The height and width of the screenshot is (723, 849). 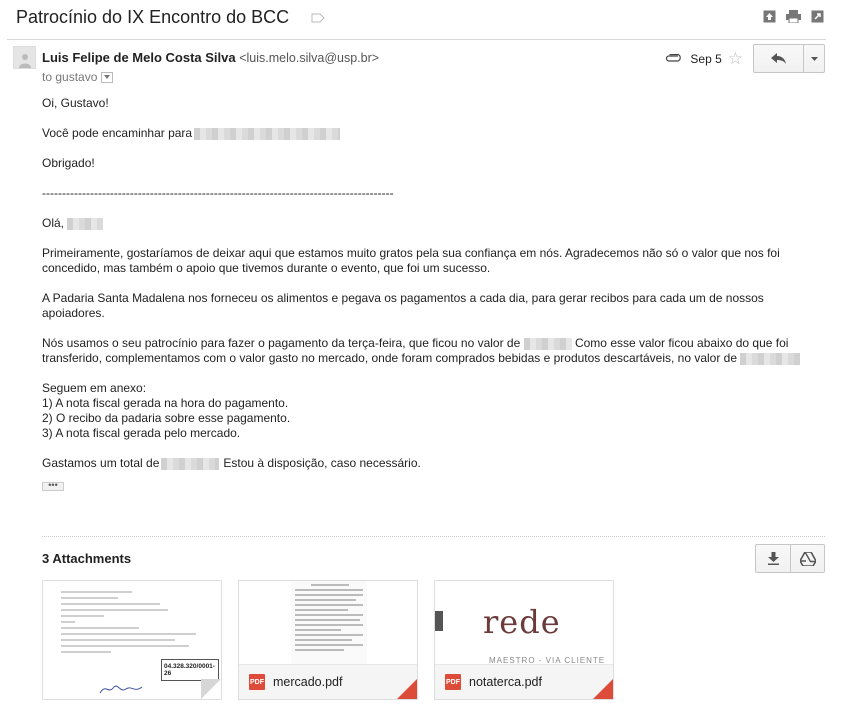 What do you see at coordinates (422, 133) in the screenshot?
I see `body-forward: Você pode encaminhar para` at bounding box center [422, 133].